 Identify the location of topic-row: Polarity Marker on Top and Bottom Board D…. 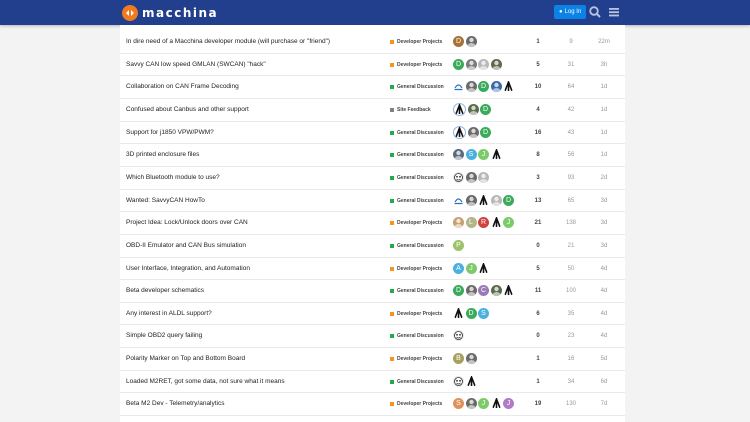
(372, 359).